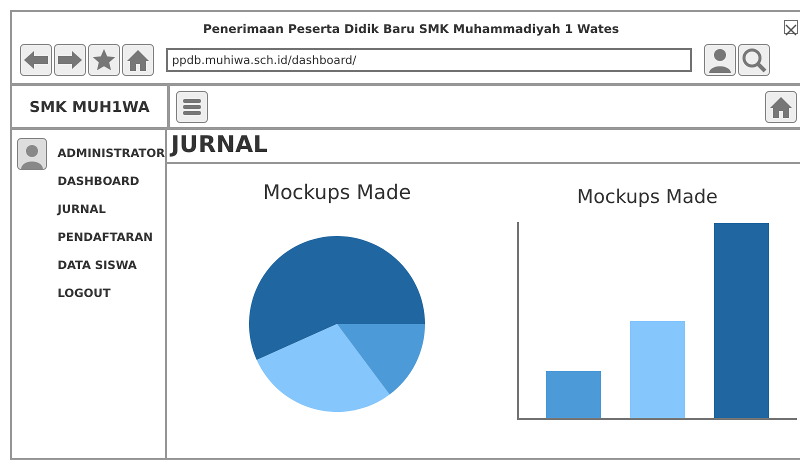  I want to click on page-heading: JURNAL, so click(483, 147).